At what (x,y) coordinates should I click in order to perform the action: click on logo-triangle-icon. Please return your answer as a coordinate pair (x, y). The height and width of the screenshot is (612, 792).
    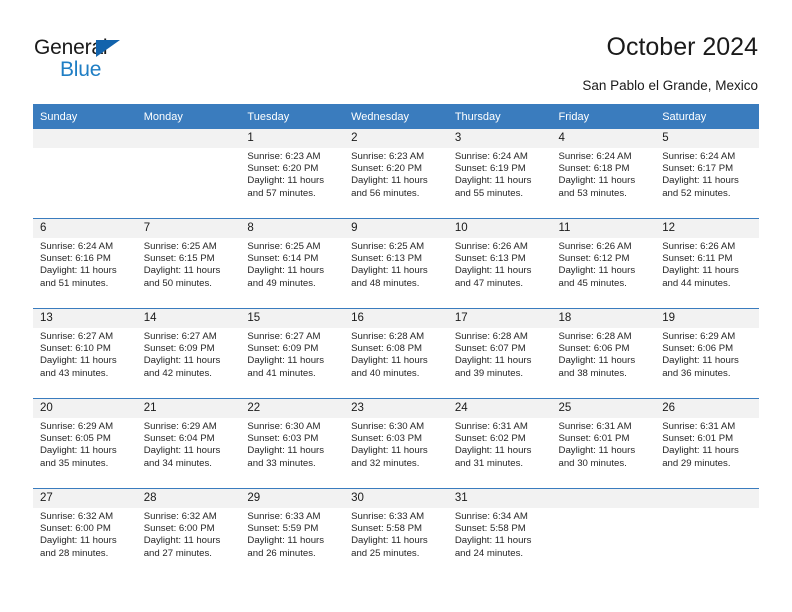
    Looking at the image, I should click on (108, 48).